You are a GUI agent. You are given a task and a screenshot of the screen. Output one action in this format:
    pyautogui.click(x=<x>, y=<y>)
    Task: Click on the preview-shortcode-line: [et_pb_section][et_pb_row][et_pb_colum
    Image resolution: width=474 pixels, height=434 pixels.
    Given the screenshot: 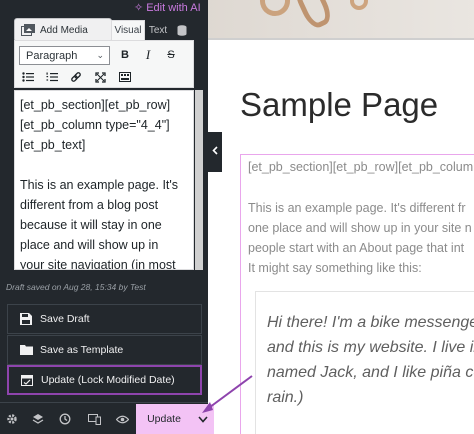 What is the action you would take?
    pyautogui.click(x=361, y=167)
    